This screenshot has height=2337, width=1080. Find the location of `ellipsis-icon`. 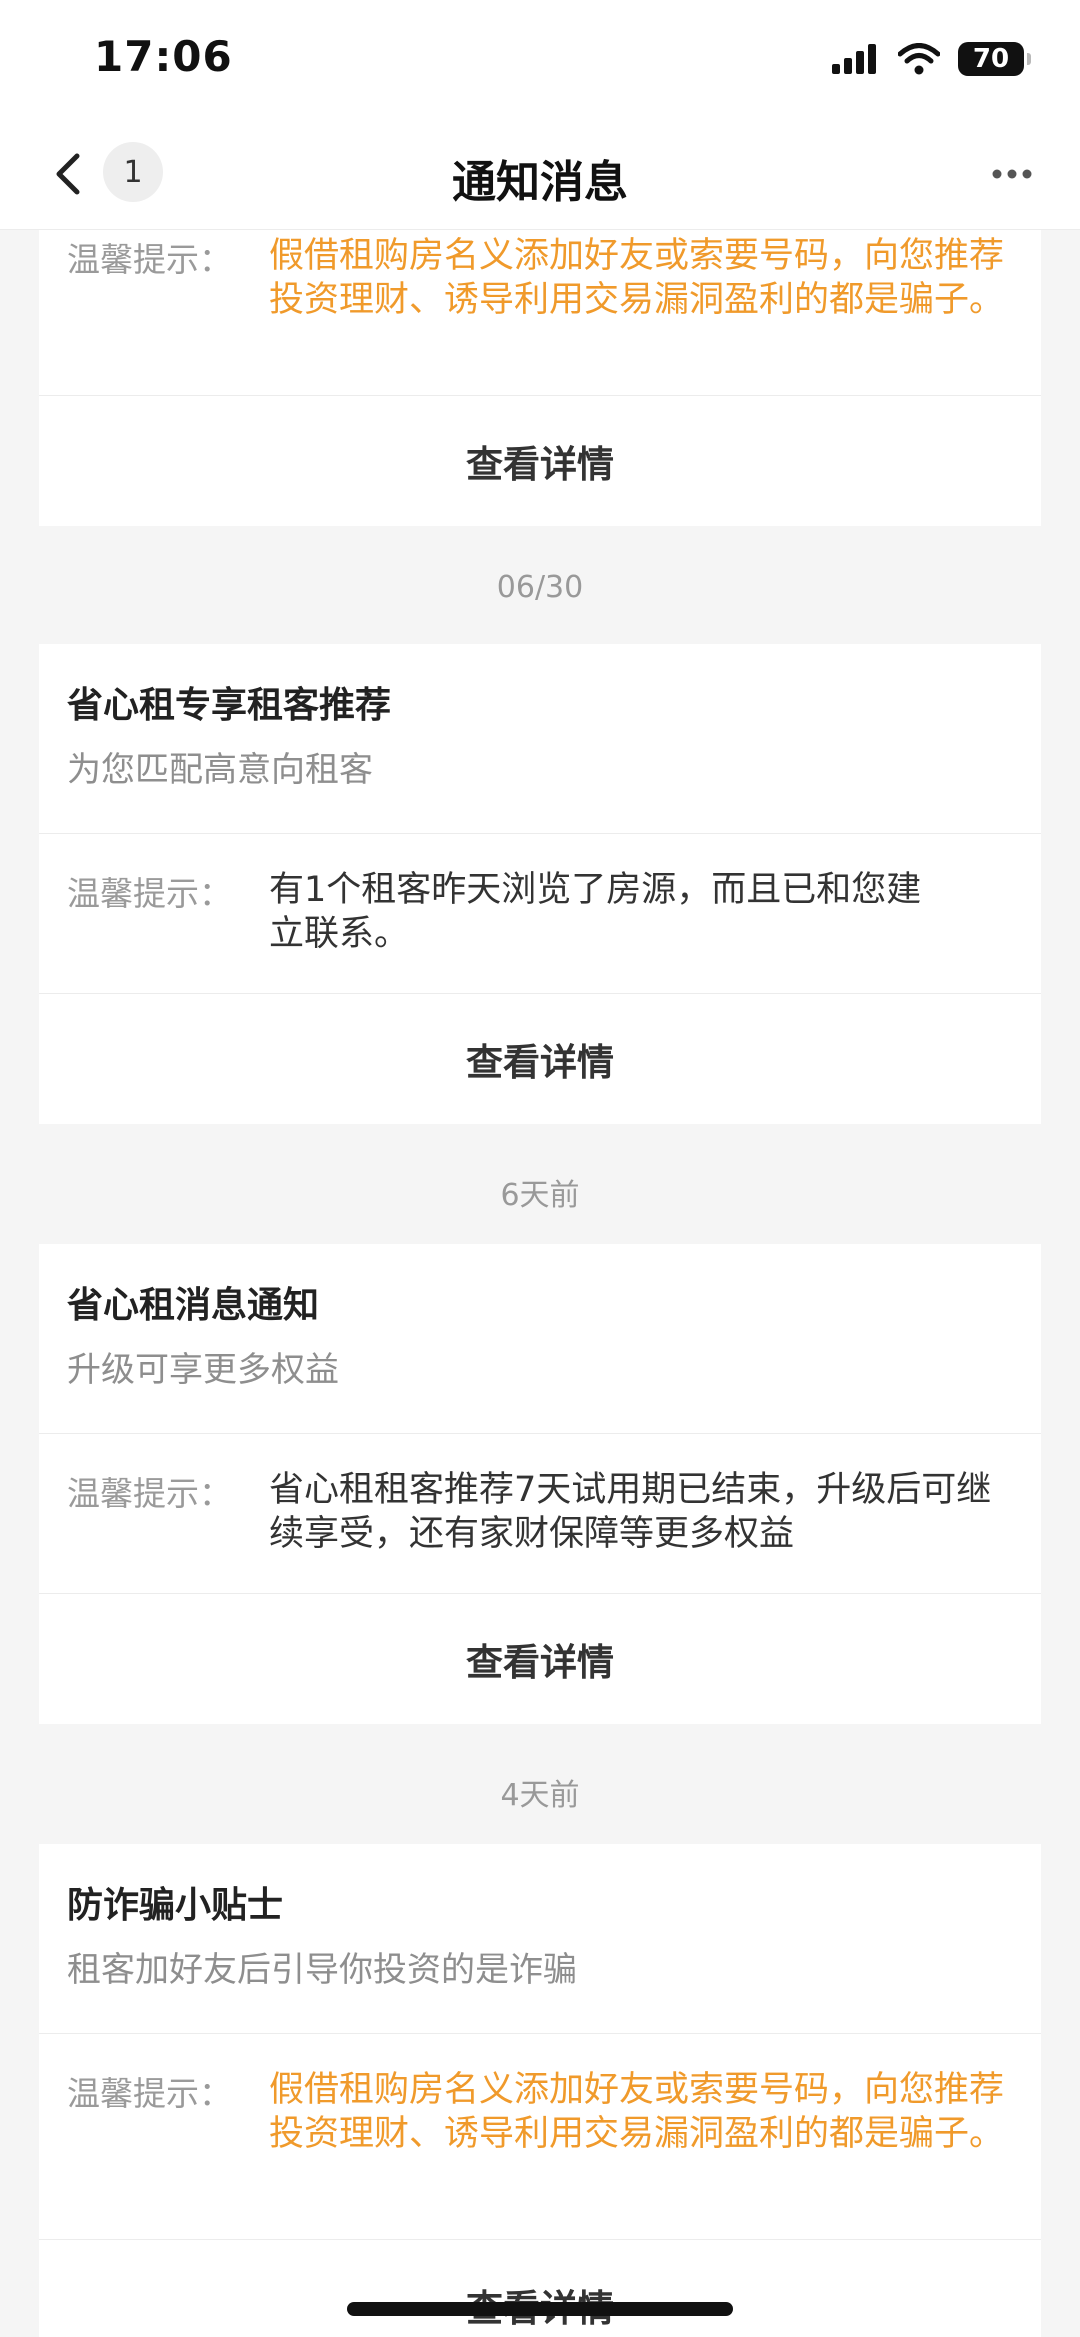

ellipsis-icon is located at coordinates (1012, 174).